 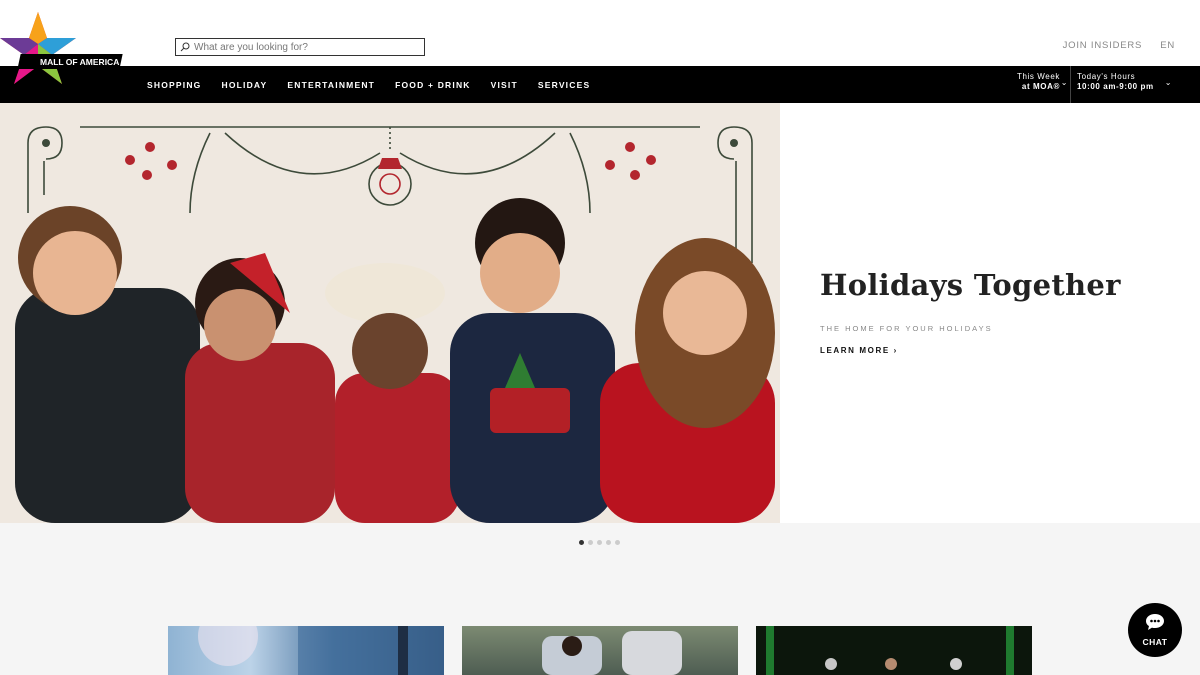 What do you see at coordinates (79, 62) in the screenshot?
I see `logo-text: MALL OF AMERICA` at bounding box center [79, 62].